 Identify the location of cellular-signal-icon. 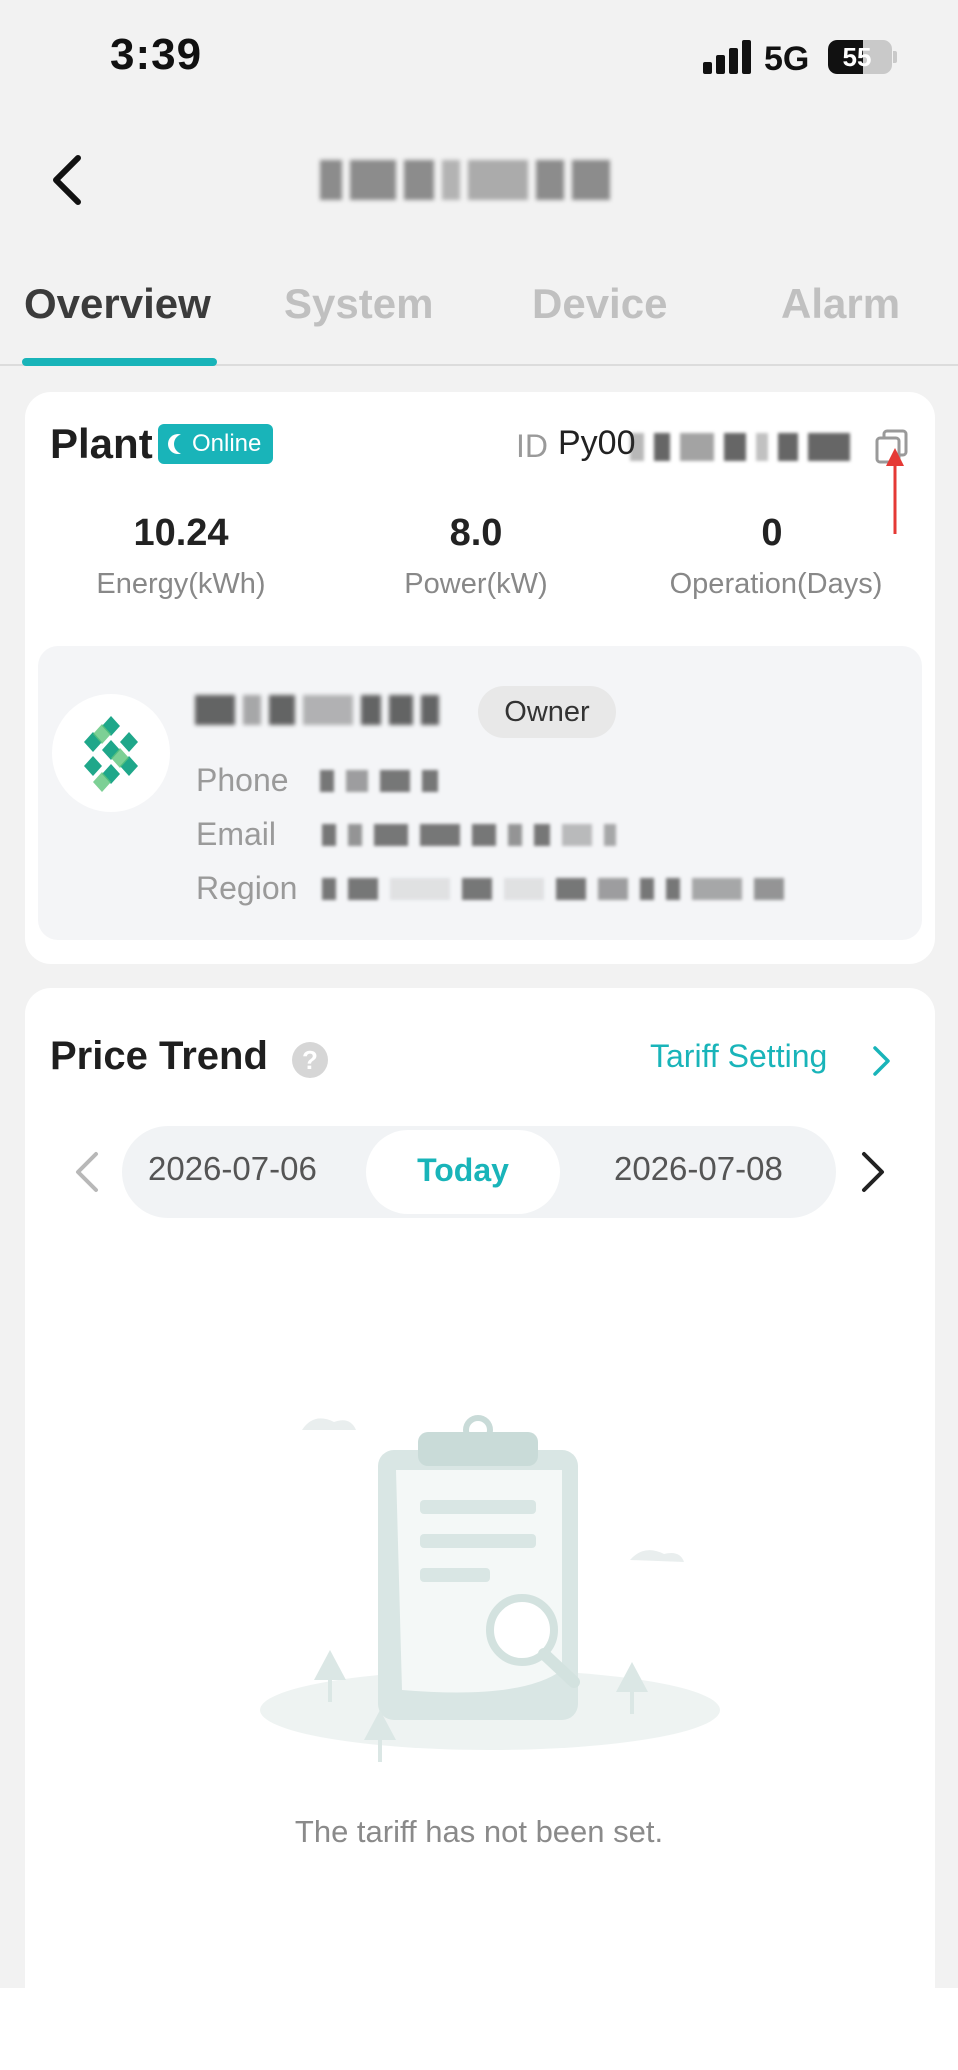
(728, 57).